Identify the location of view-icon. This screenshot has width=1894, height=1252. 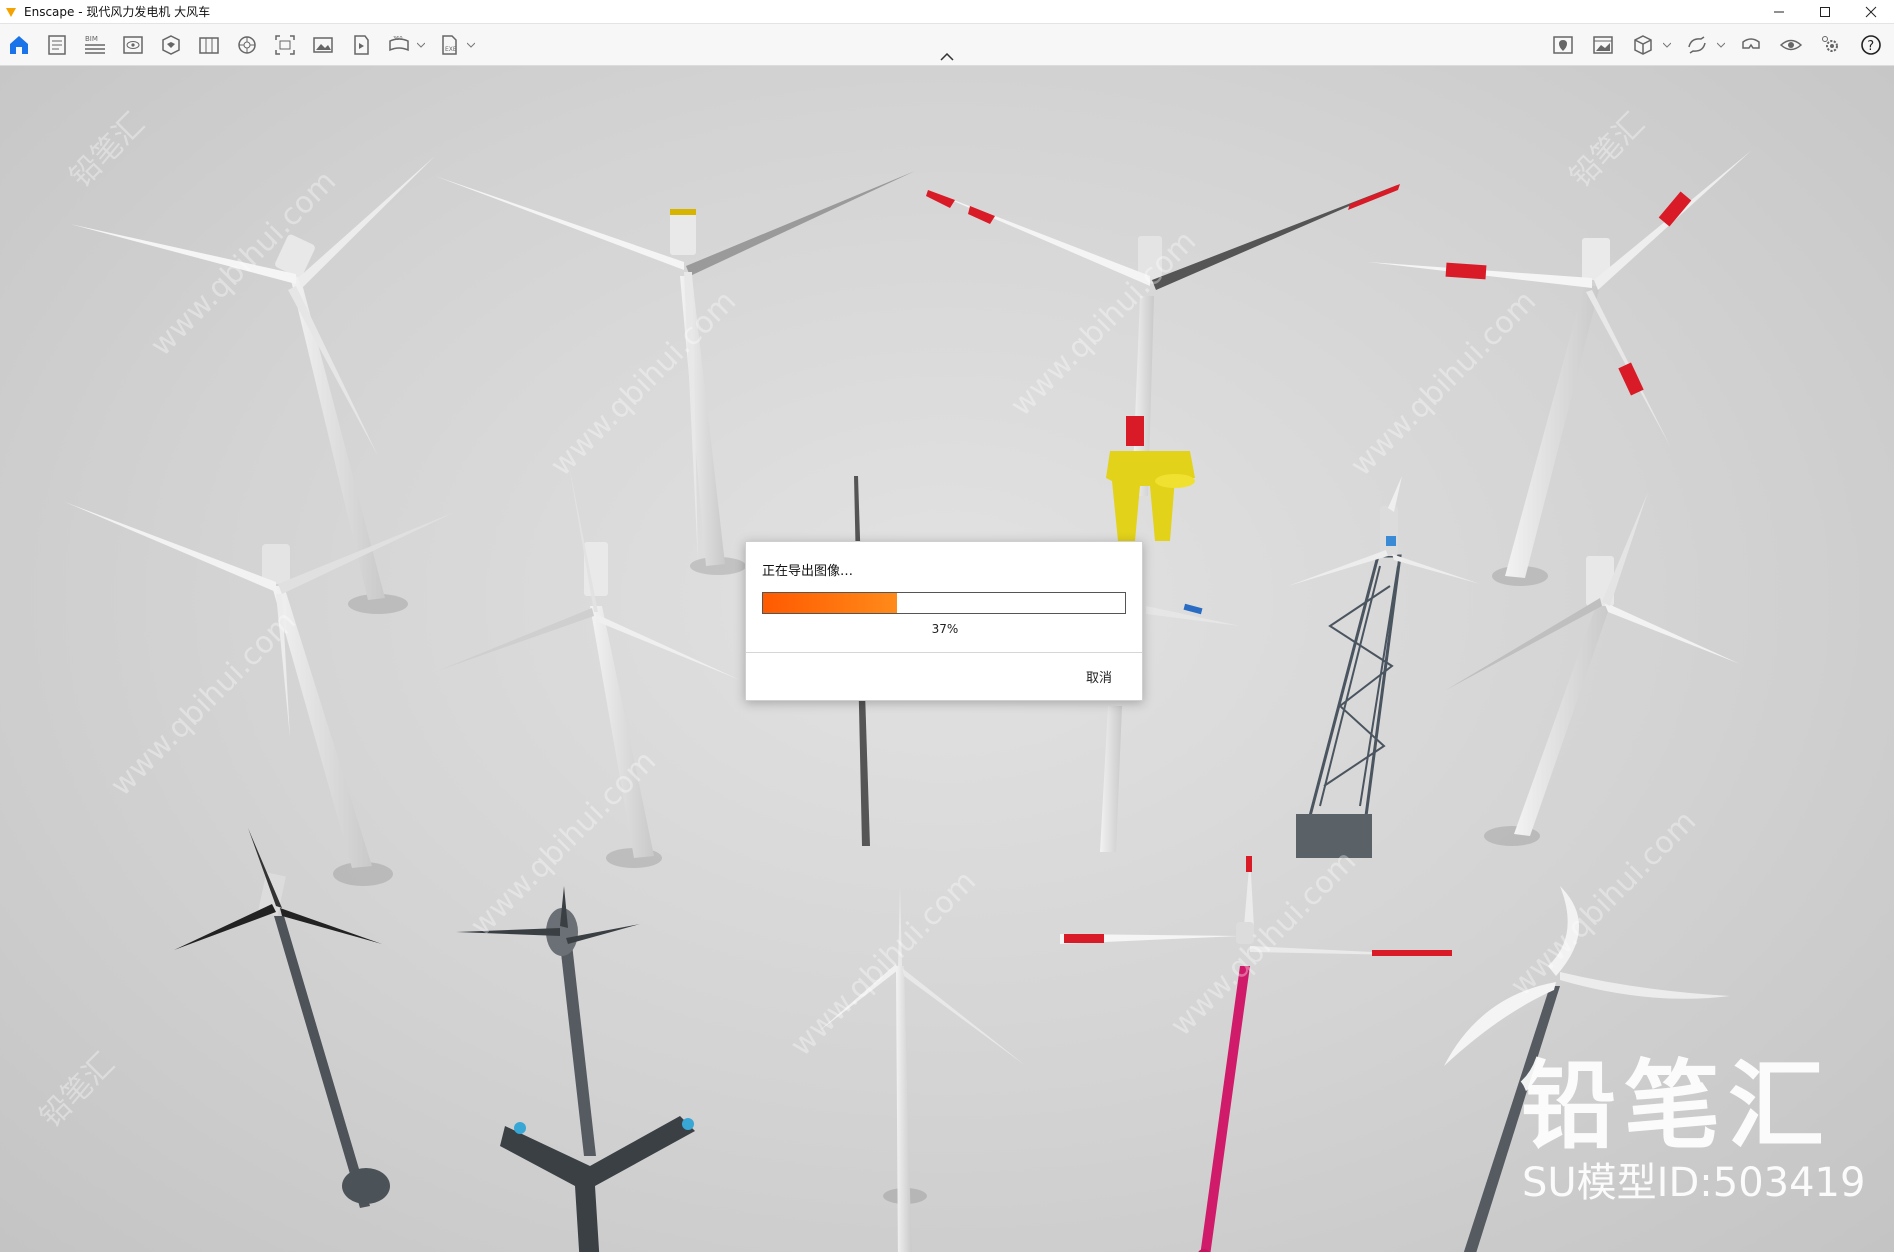
(133, 45).